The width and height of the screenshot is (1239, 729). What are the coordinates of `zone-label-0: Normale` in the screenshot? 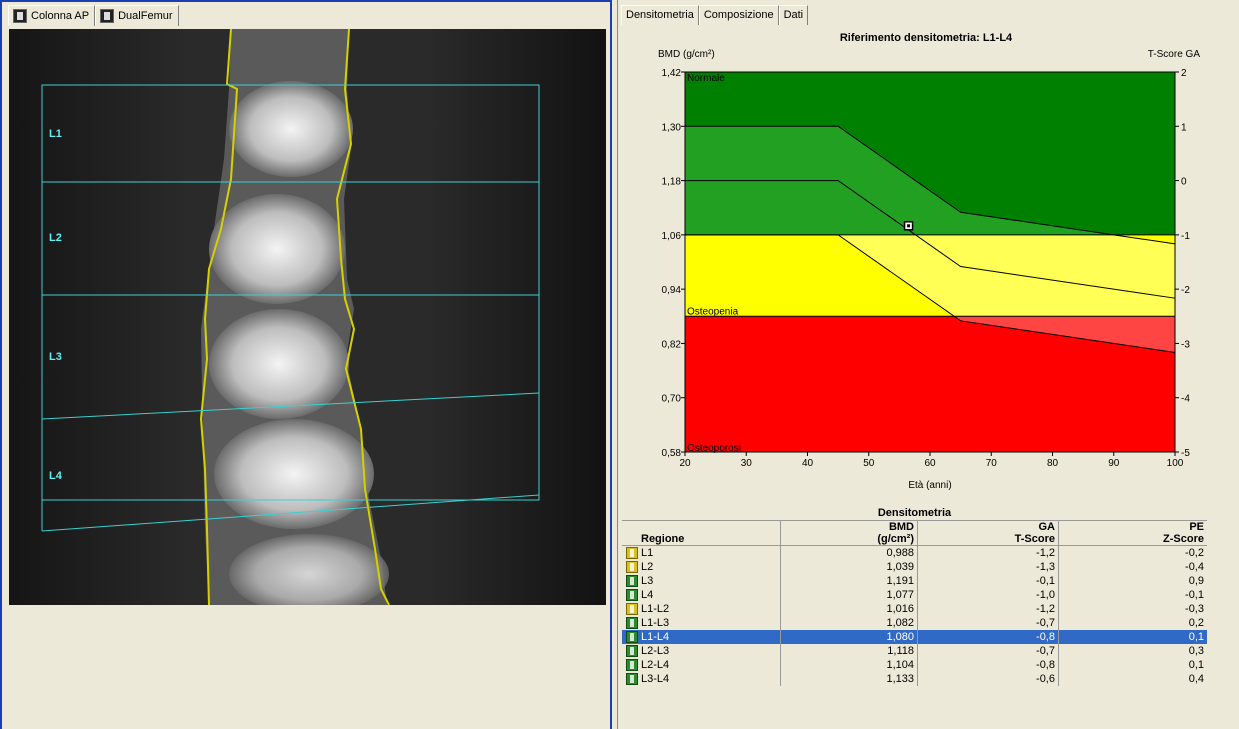 It's located at (706, 78).